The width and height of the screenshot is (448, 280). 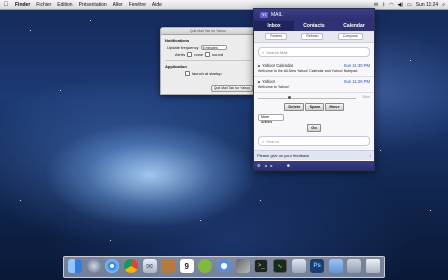 What do you see at coordinates (370, 155) in the screenshot?
I see `chevron-right-icon: ›` at bounding box center [370, 155].